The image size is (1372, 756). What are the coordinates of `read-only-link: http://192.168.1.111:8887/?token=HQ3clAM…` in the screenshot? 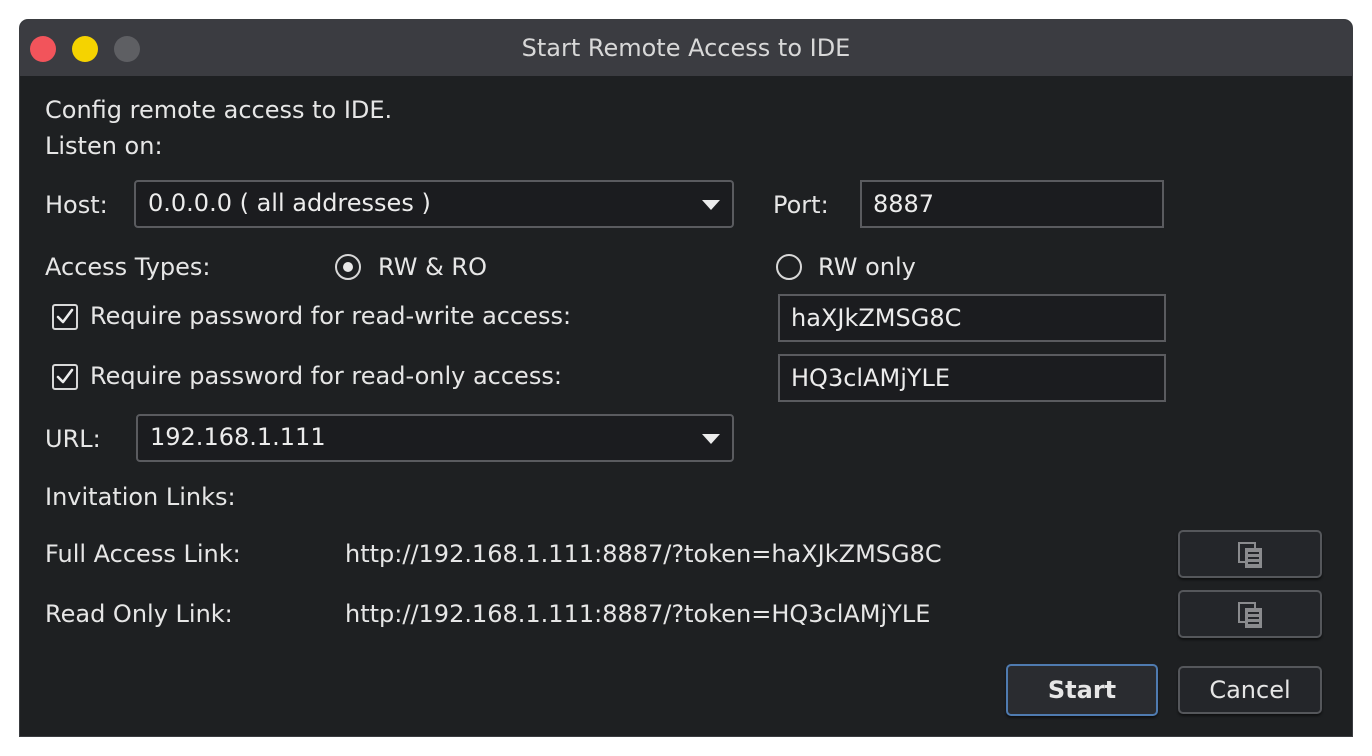 It's located at (637, 614).